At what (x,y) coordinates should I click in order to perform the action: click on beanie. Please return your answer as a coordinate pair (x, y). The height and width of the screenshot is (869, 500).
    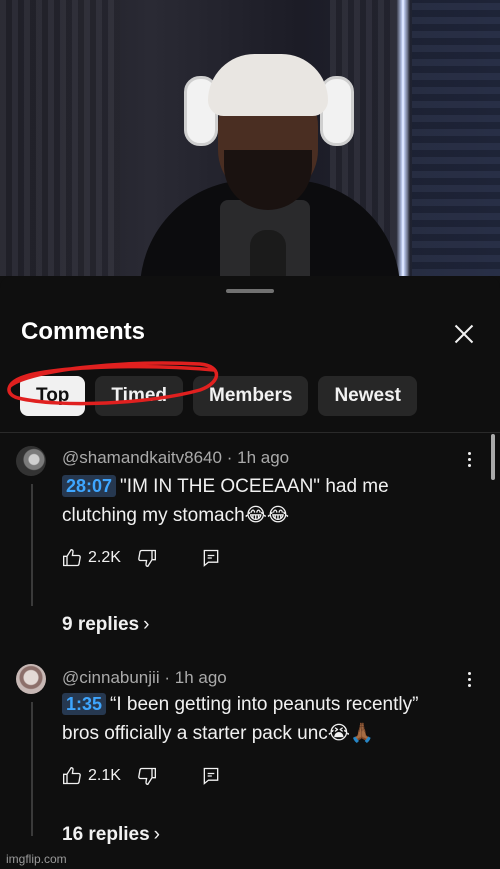
    Looking at the image, I should click on (268, 85).